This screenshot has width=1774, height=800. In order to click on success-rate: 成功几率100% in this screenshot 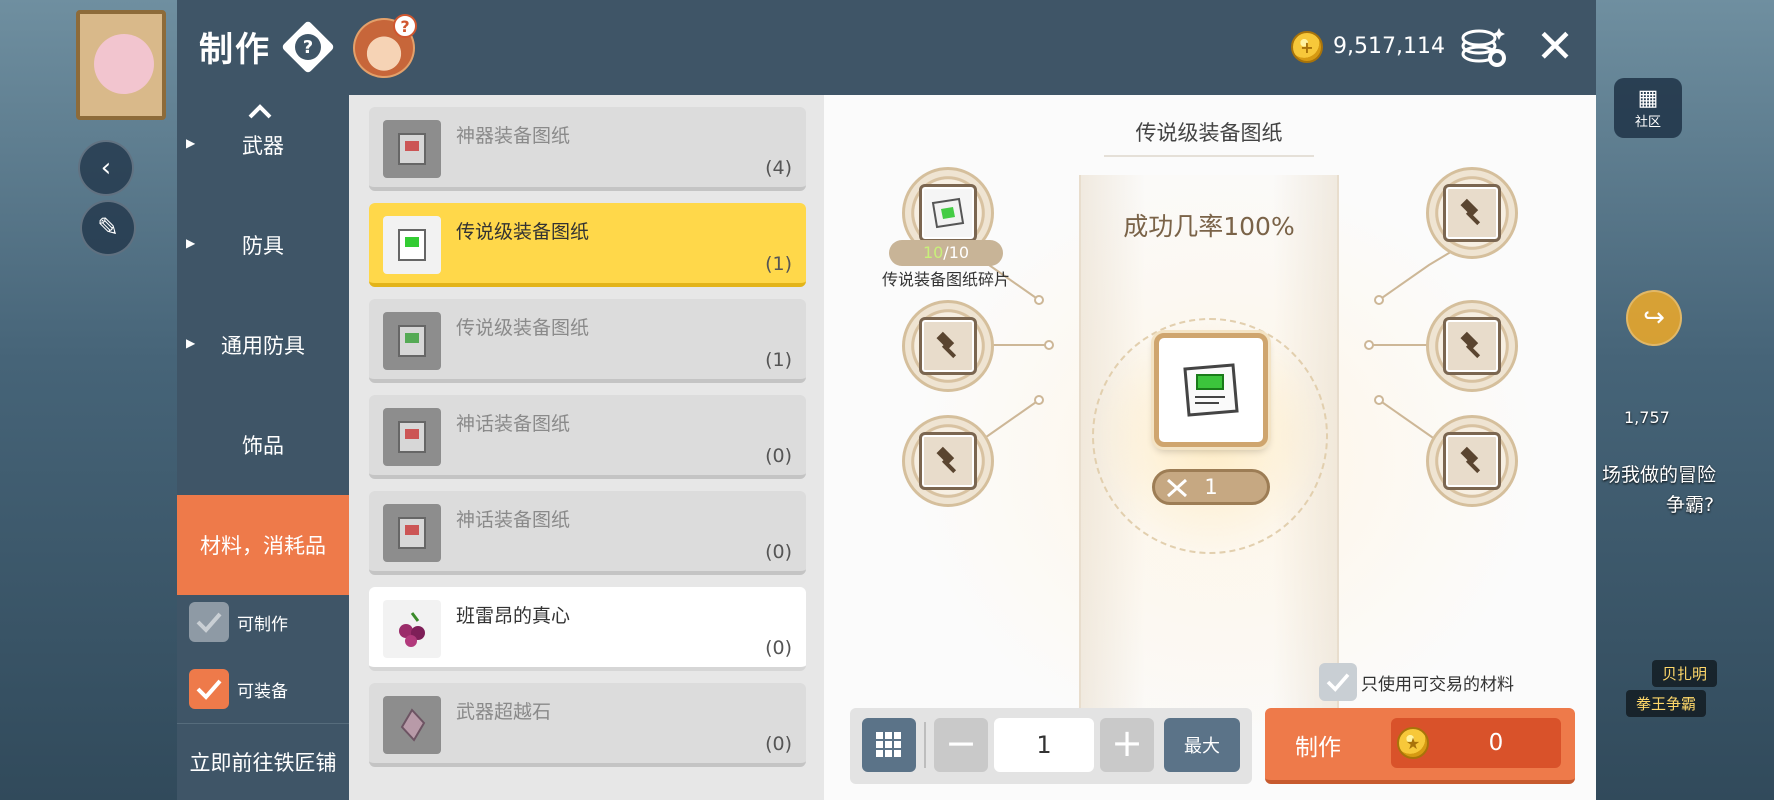, I will do `click(1209, 226)`.